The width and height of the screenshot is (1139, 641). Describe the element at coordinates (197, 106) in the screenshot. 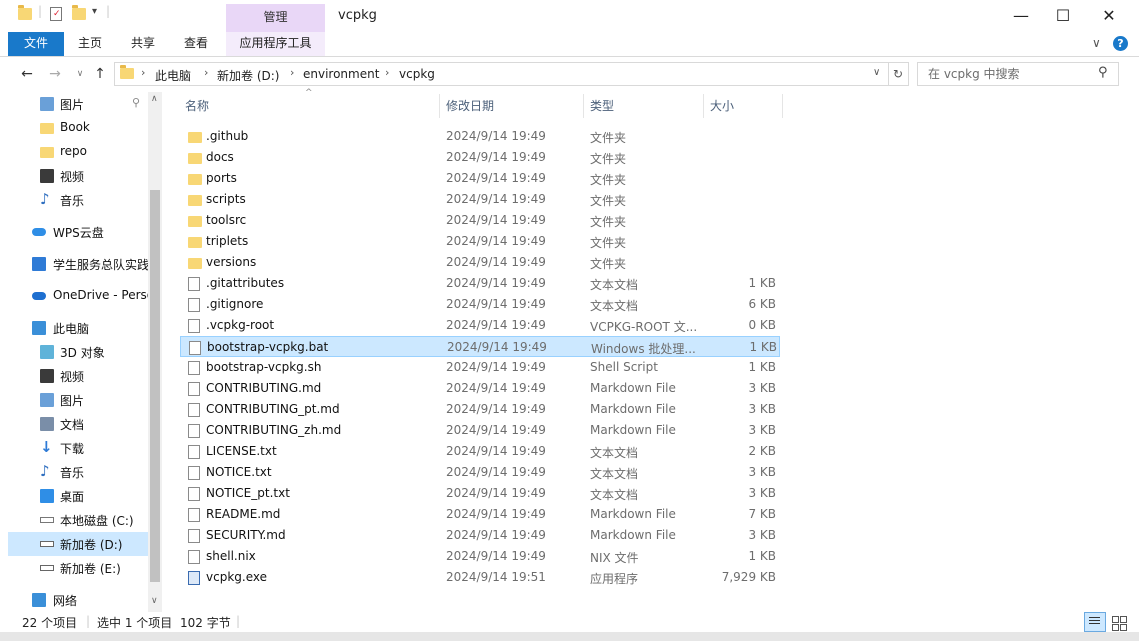

I see `column-header-name: 名称` at that location.